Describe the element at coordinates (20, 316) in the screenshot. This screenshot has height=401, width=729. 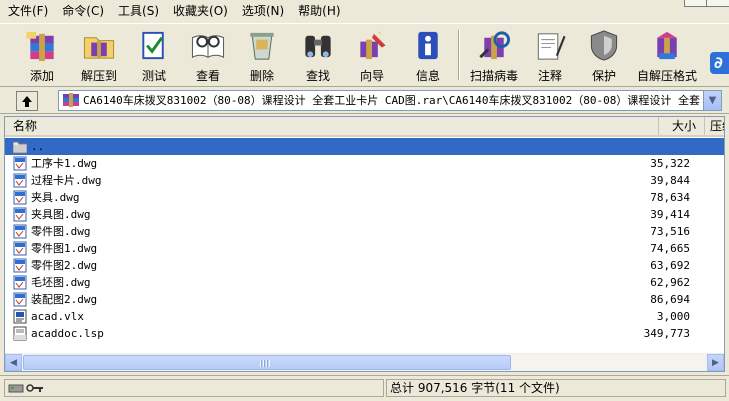
I see `vlx-file-icon` at that location.